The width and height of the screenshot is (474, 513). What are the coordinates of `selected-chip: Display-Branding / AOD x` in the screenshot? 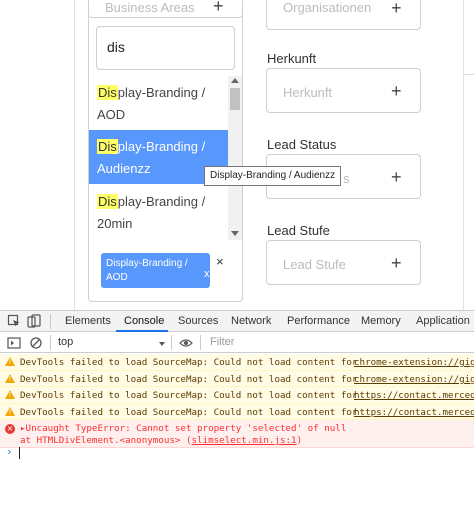 It's located at (155, 270).